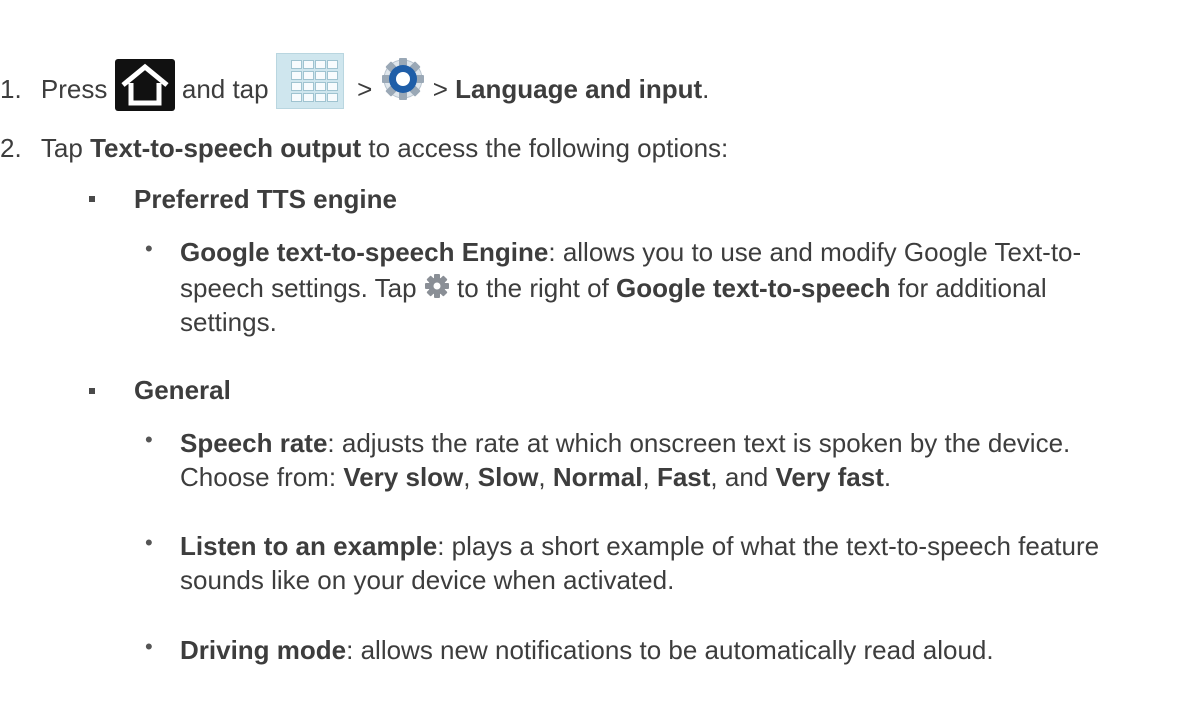  I want to click on step-number: 2., so click(11, 148).